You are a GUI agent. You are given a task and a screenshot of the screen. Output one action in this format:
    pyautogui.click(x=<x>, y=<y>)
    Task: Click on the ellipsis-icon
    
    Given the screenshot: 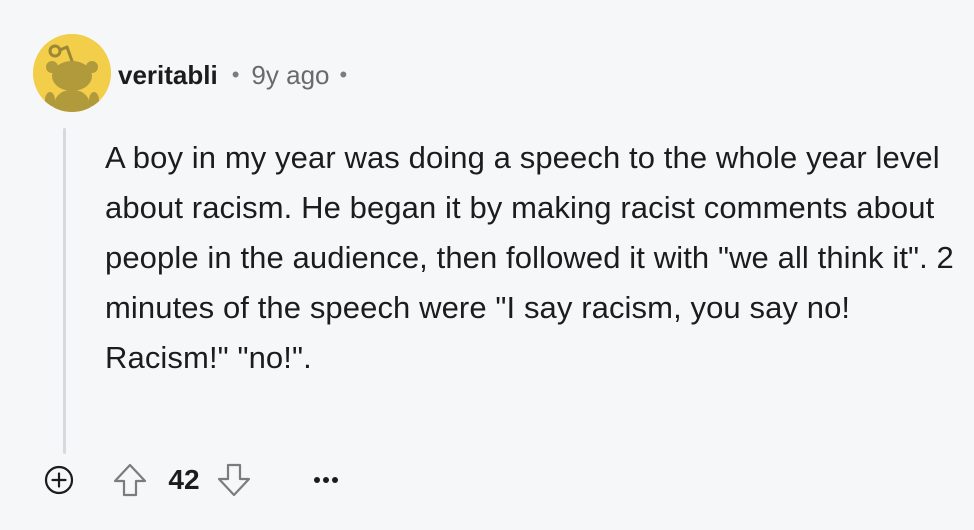 What is the action you would take?
    pyautogui.click(x=326, y=480)
    